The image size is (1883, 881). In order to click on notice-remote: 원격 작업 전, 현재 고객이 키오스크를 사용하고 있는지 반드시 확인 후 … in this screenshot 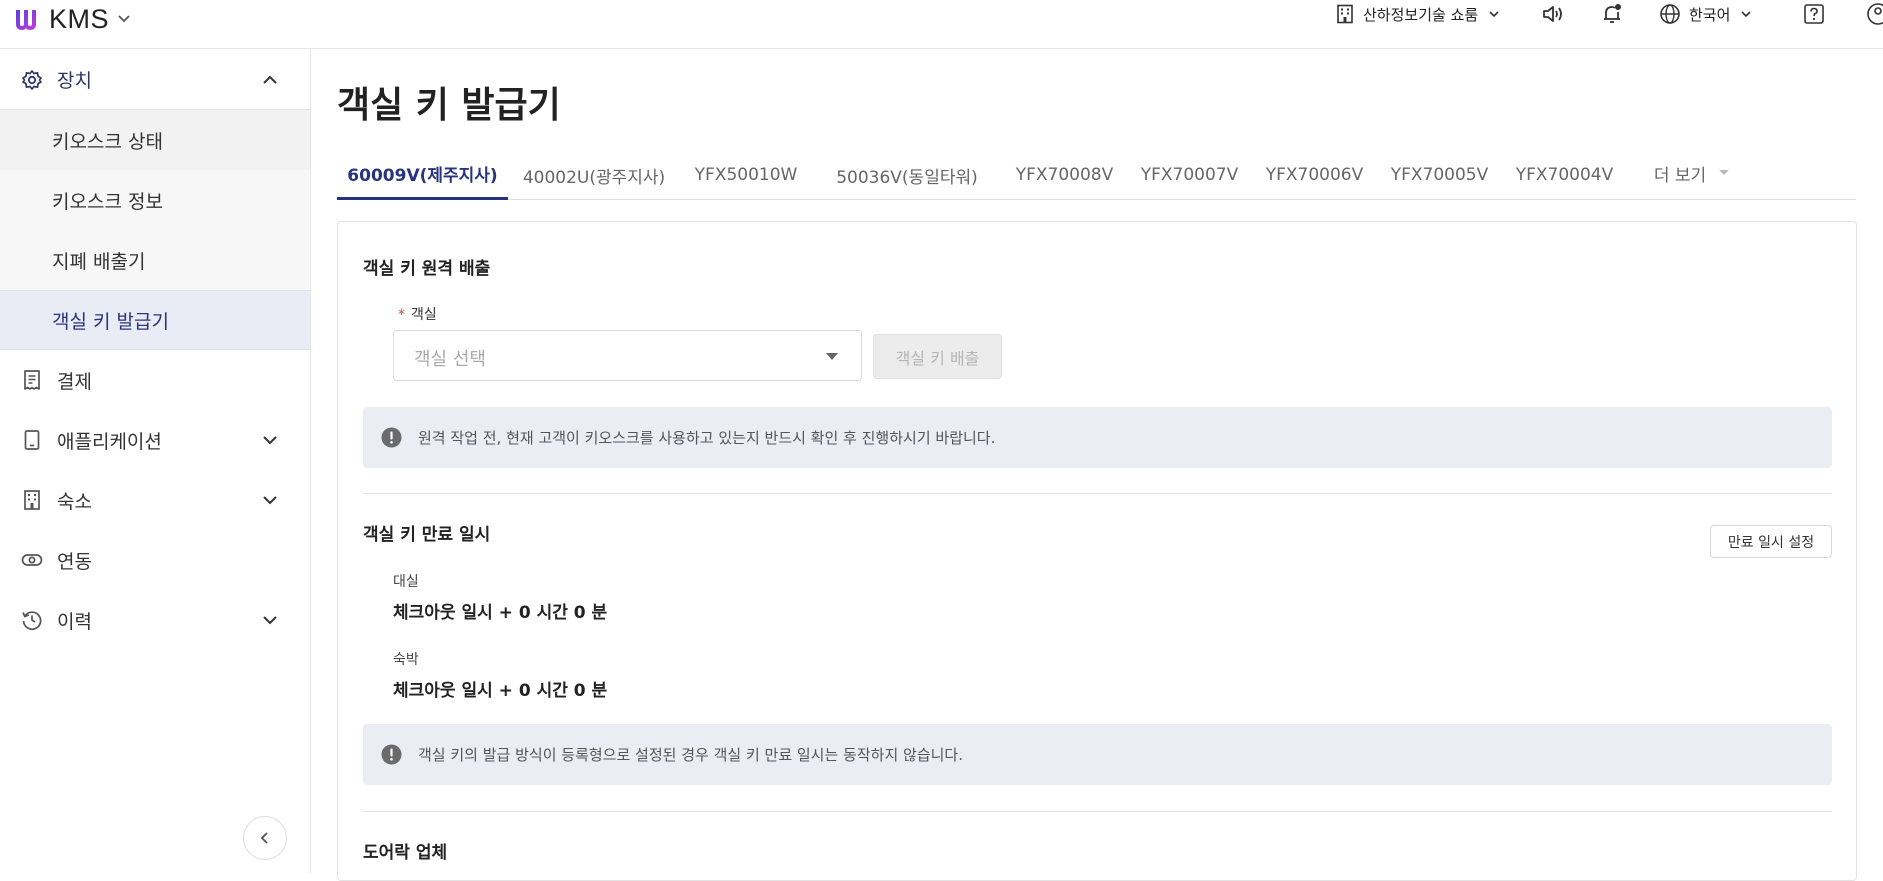, I will do `click(1097, 437)`.